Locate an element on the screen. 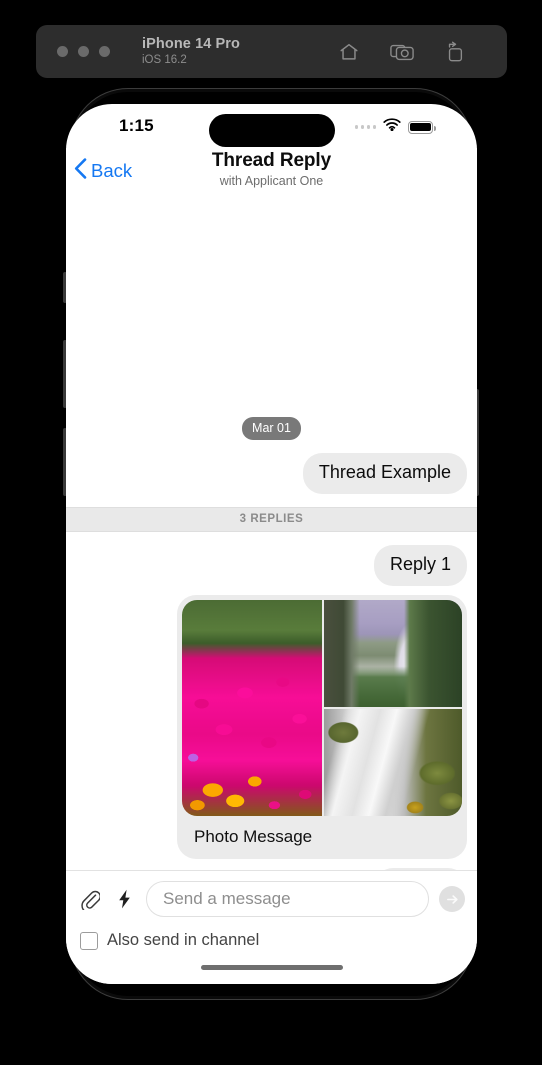 The image size is (542, 1065). home-indicator-area is located at coordinates (271, 967).